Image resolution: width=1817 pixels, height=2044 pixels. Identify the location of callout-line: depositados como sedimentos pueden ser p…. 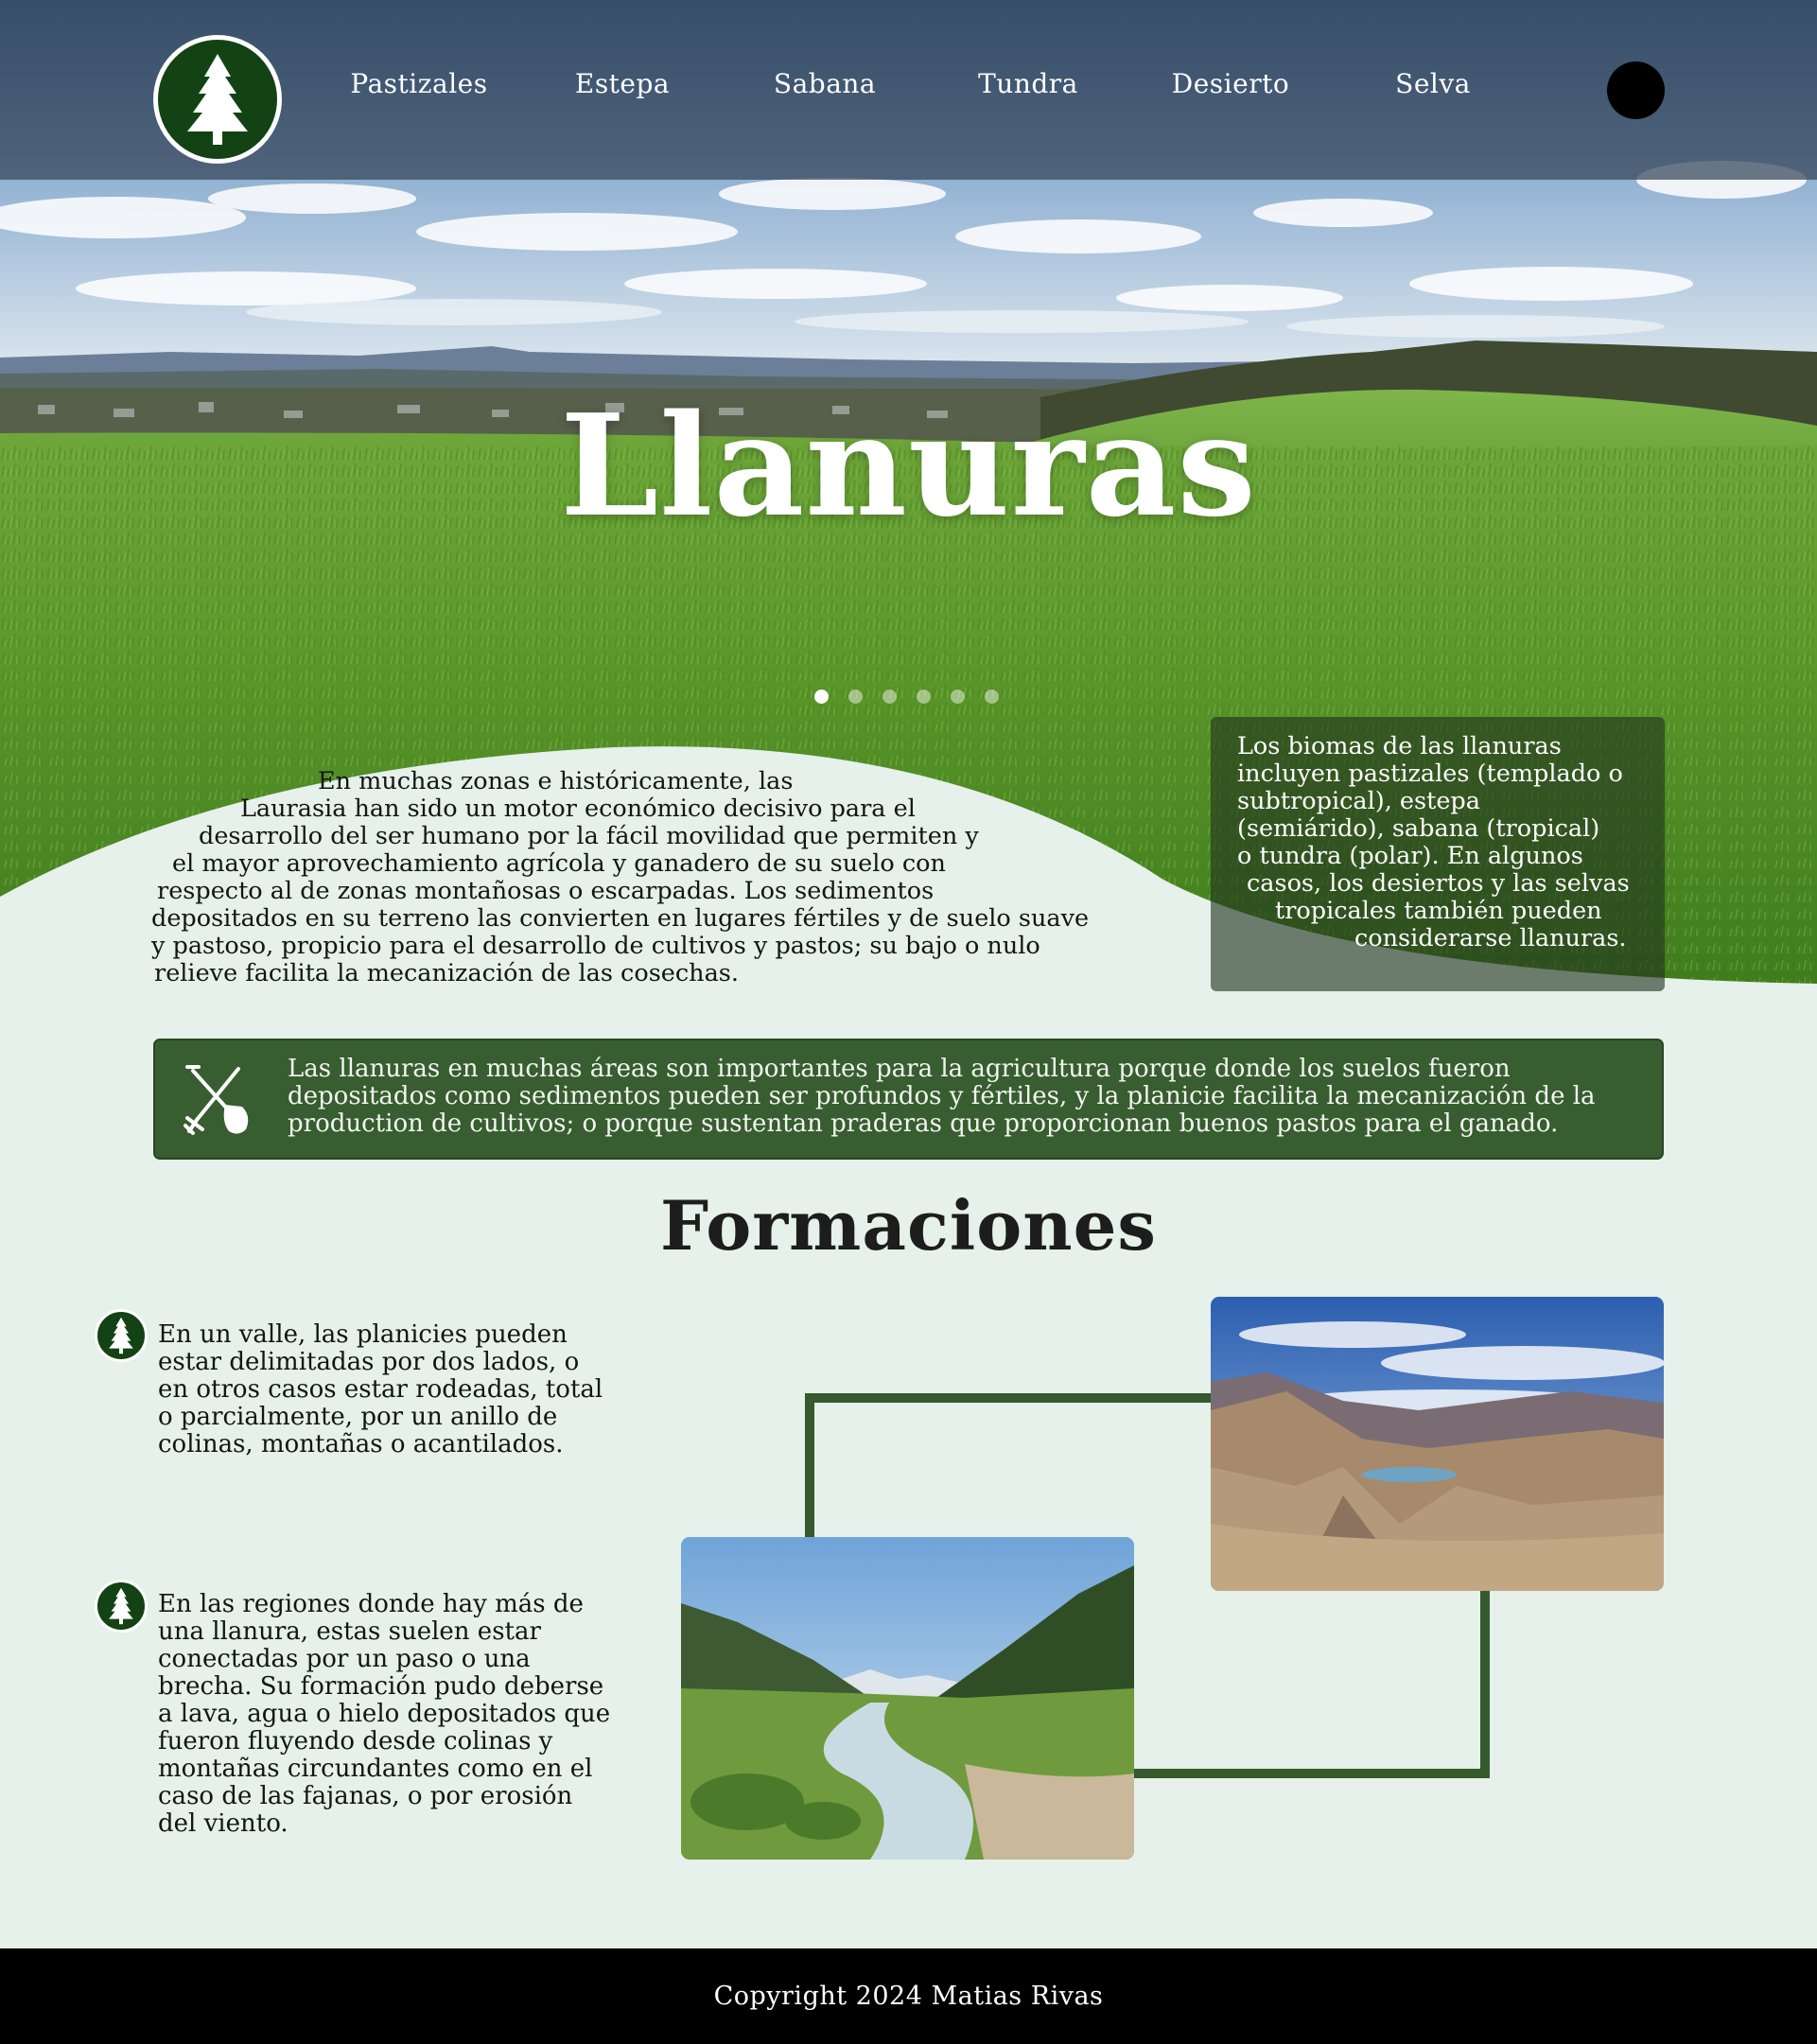
(942, 1096).